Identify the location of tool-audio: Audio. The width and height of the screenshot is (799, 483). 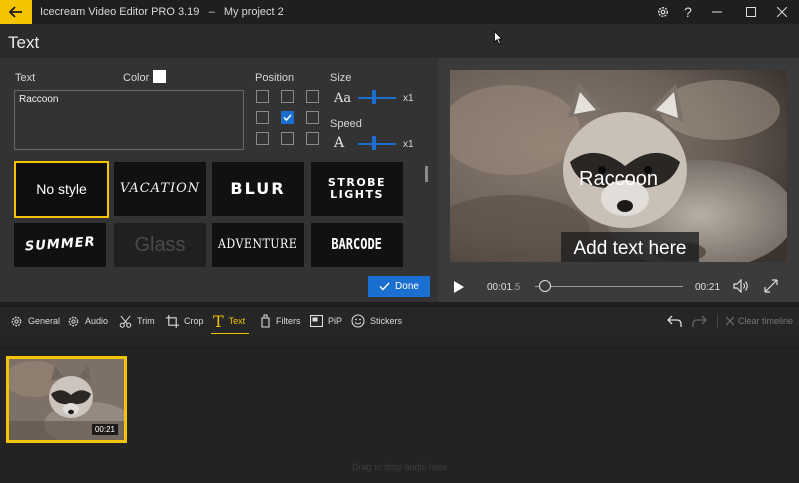
(87, 321).